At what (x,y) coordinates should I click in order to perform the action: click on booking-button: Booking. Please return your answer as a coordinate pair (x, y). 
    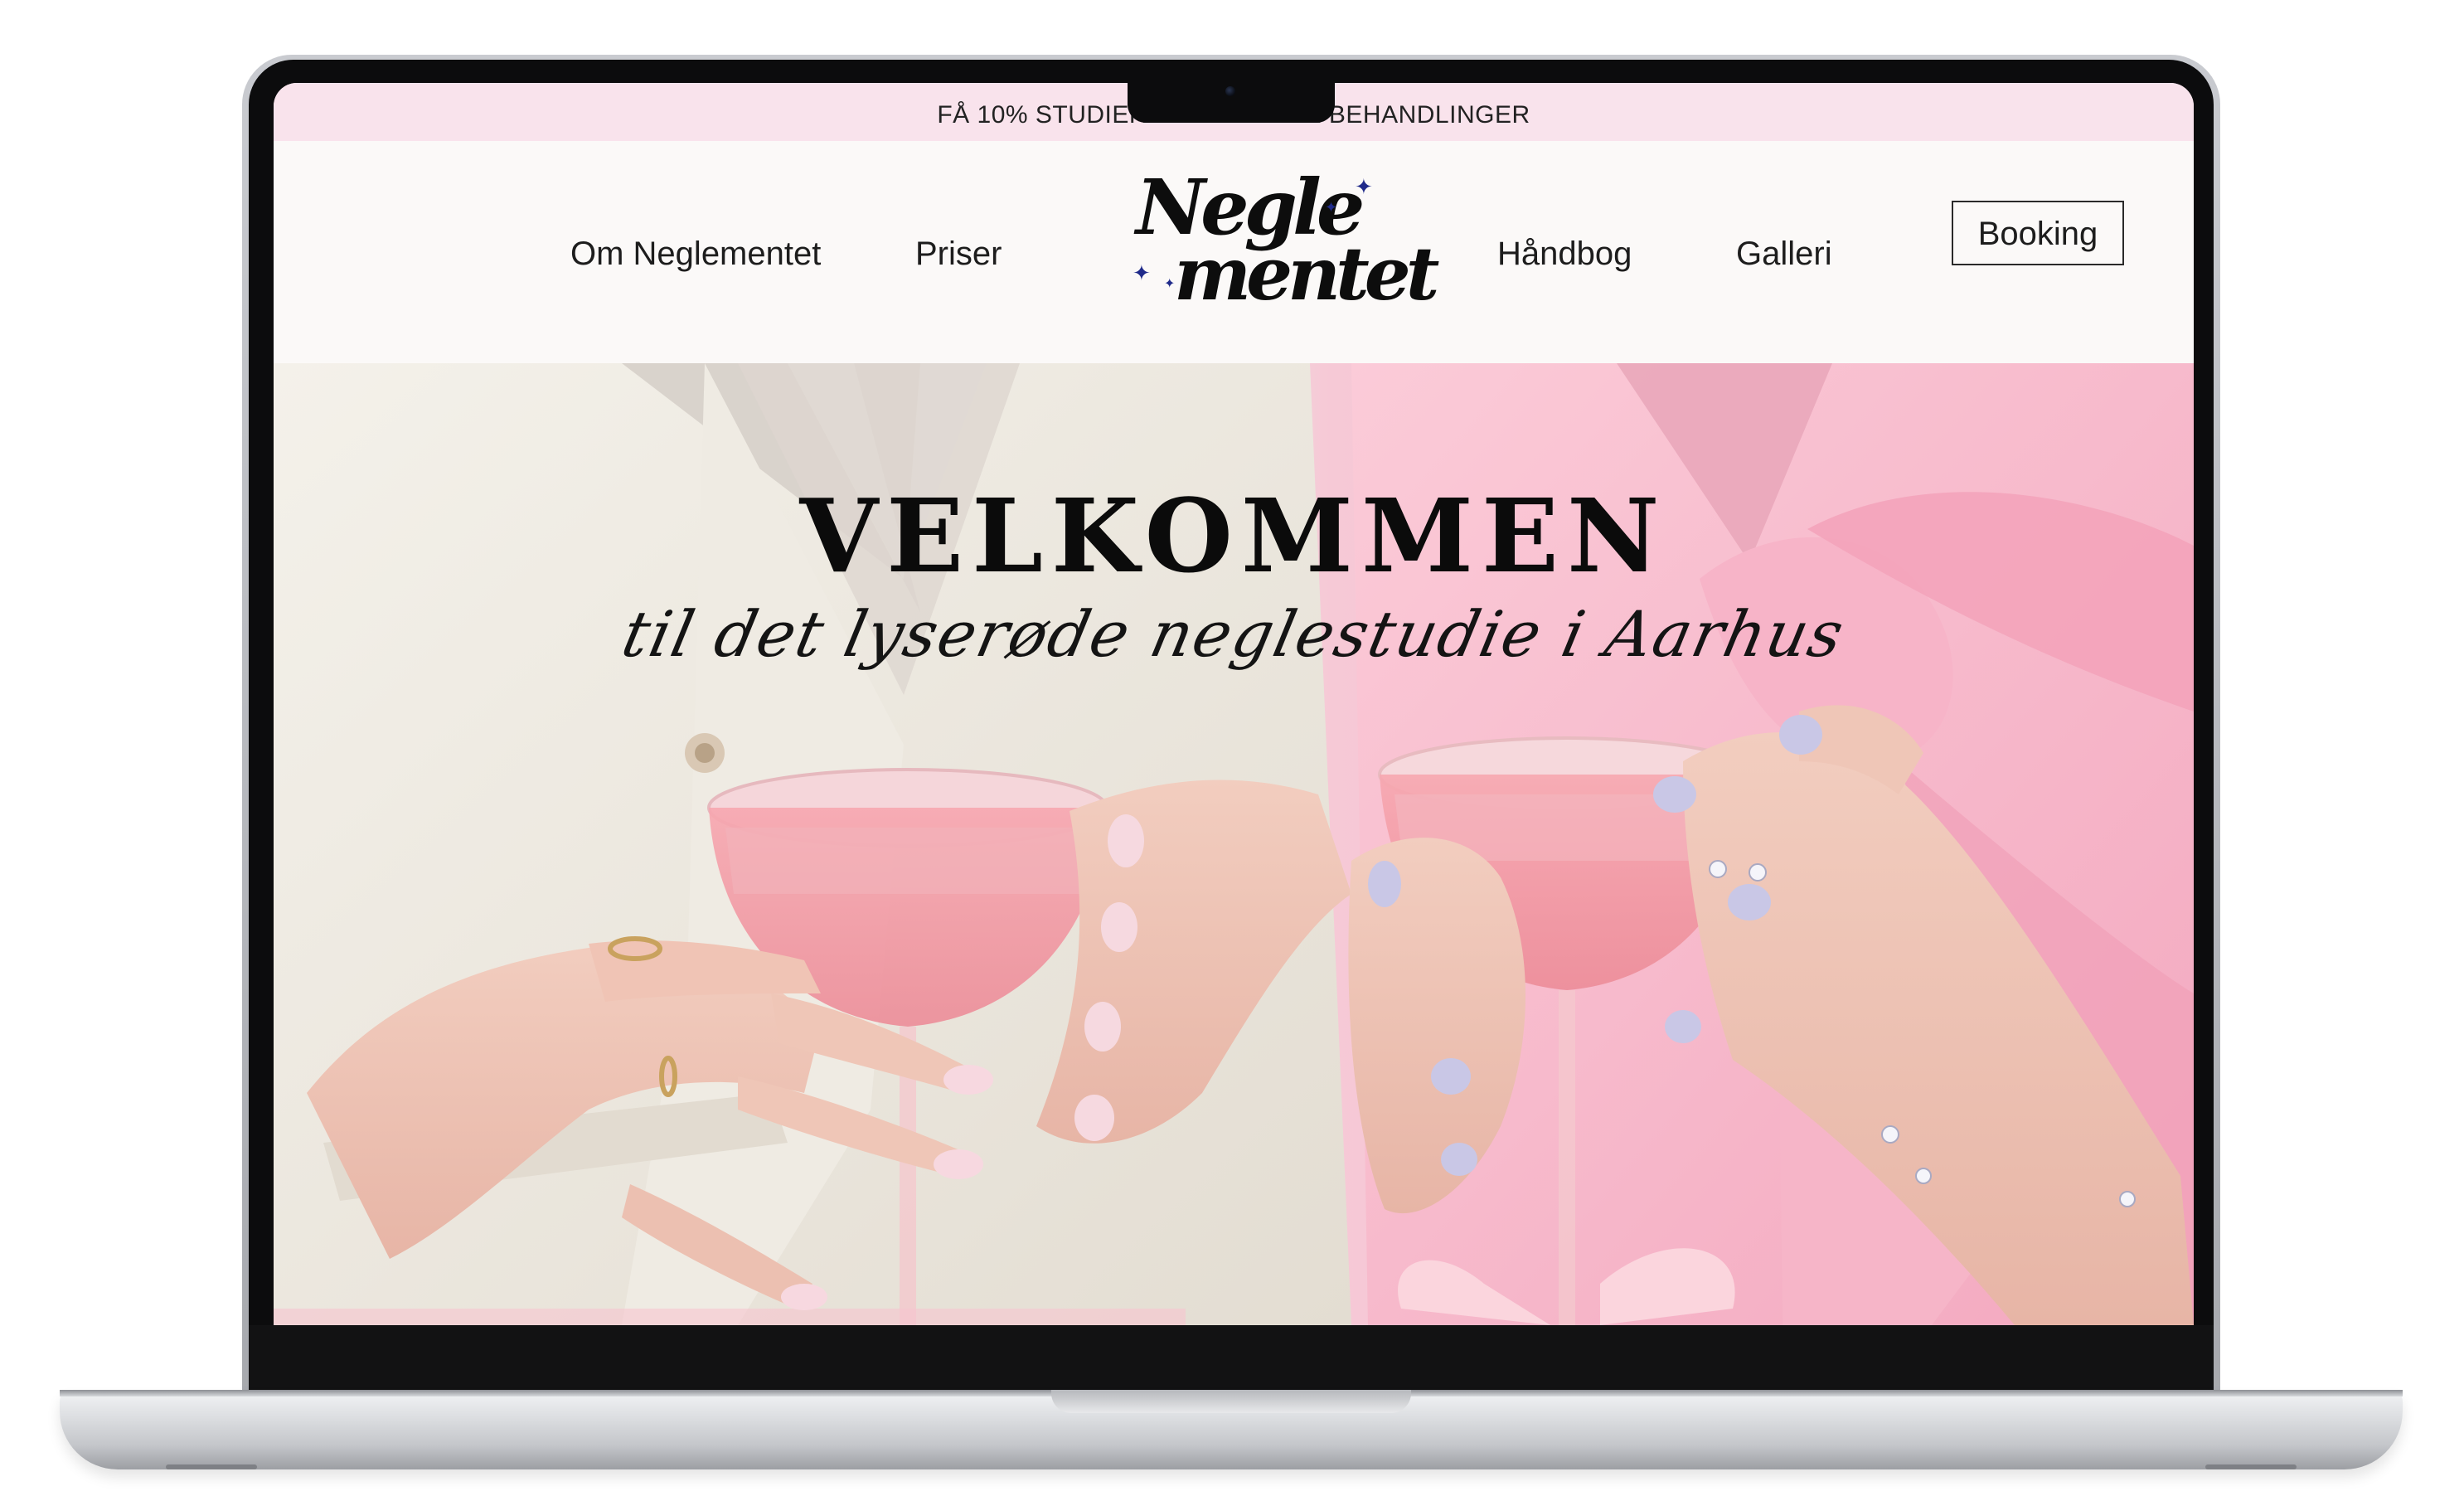
    Looking at the image, I should click on (2038, 233).